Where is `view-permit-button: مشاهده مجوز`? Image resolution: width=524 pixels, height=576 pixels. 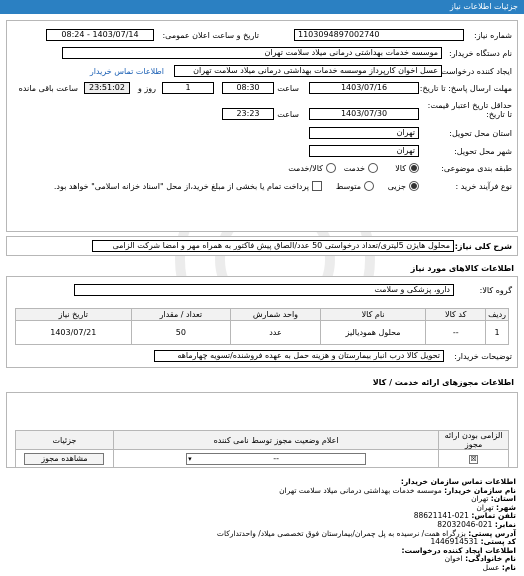 view-permit-button: مشاهده مجوز is located at coordinates (64, 458).